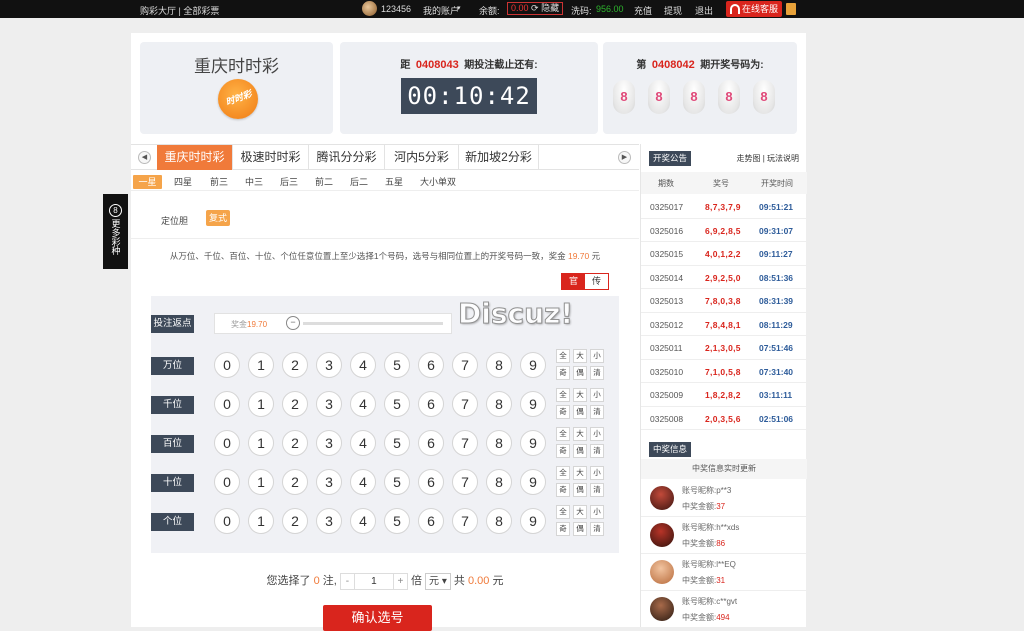 Image resolution: width=1024 pixels, height=631 pixels. I want to click on tab-hn5fc: 河内5分彩, so click(422, 157).